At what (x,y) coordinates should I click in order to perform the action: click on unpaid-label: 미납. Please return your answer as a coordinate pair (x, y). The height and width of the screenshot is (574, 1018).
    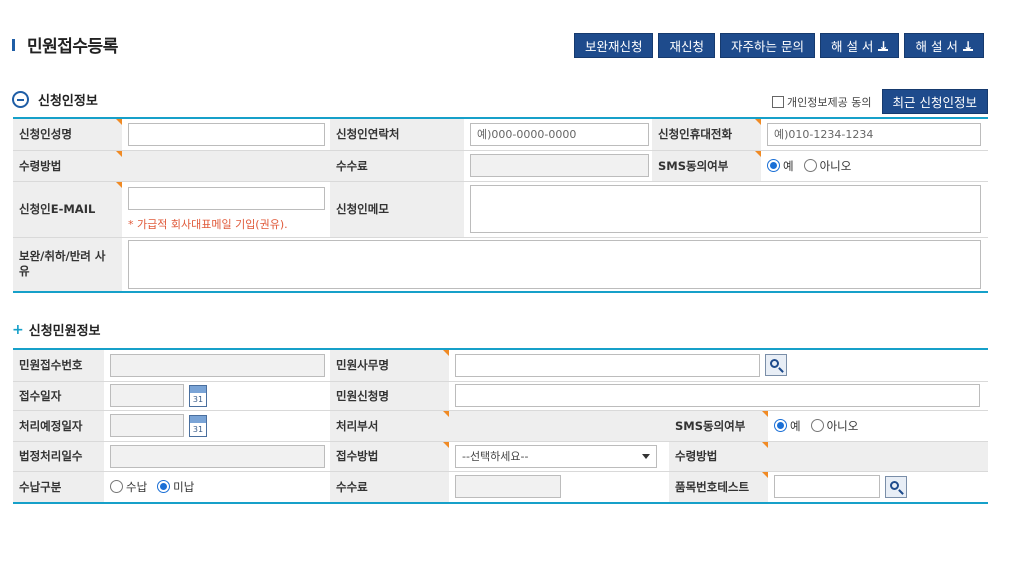
    Looking at the image, I should click on (184, 486).